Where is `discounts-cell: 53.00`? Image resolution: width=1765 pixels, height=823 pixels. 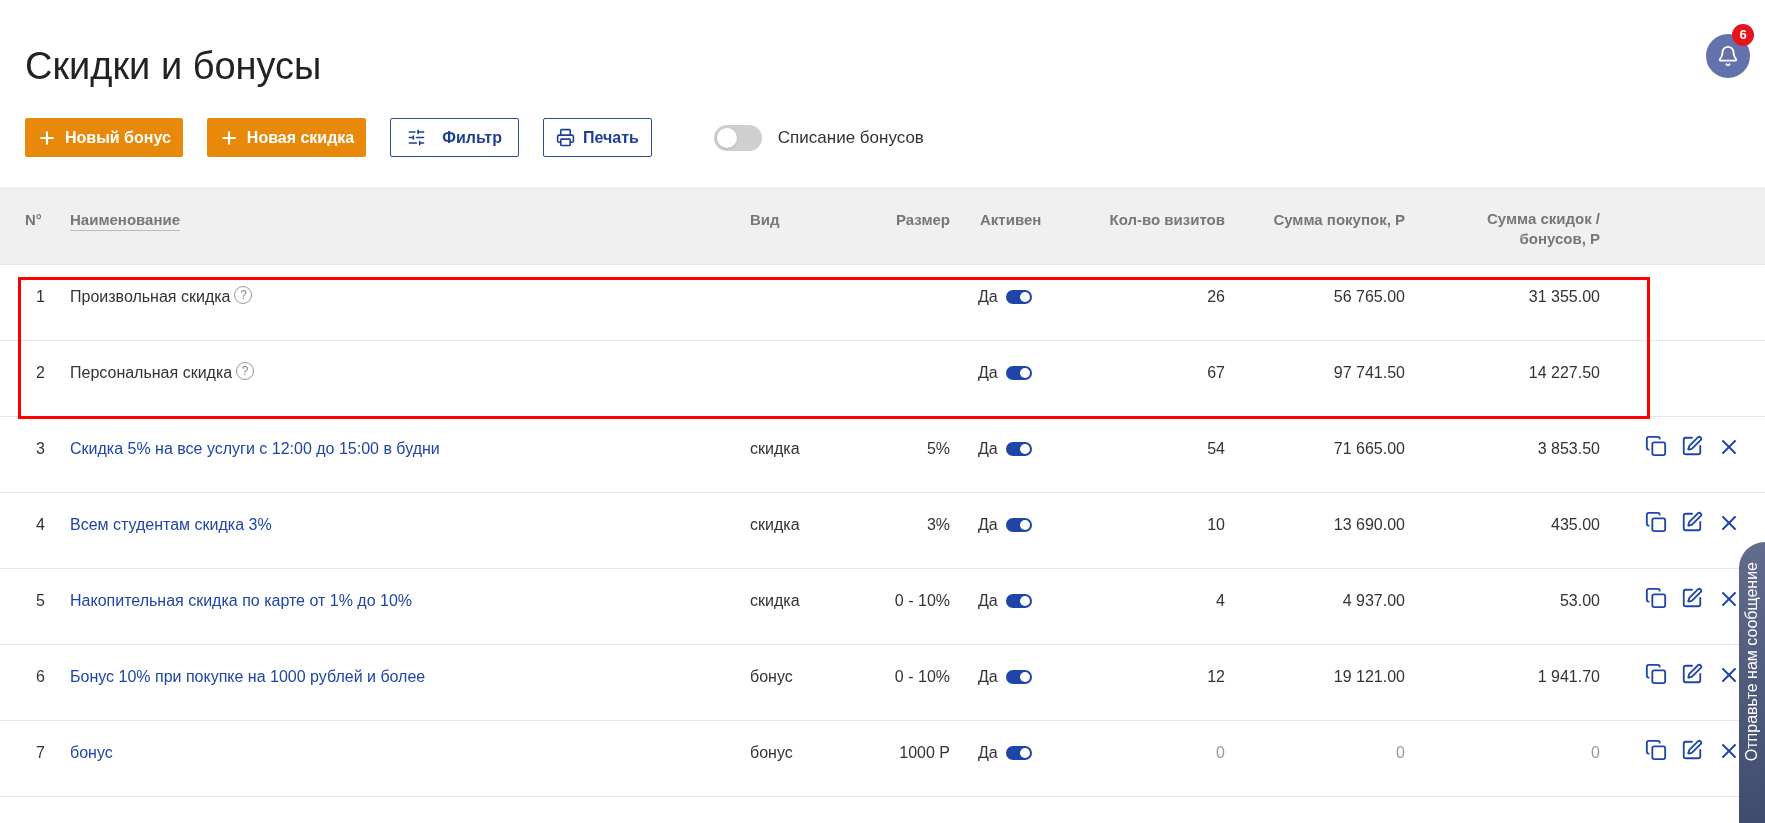 discounts-cell: 53.00 is located at coordinates (1579, 600).